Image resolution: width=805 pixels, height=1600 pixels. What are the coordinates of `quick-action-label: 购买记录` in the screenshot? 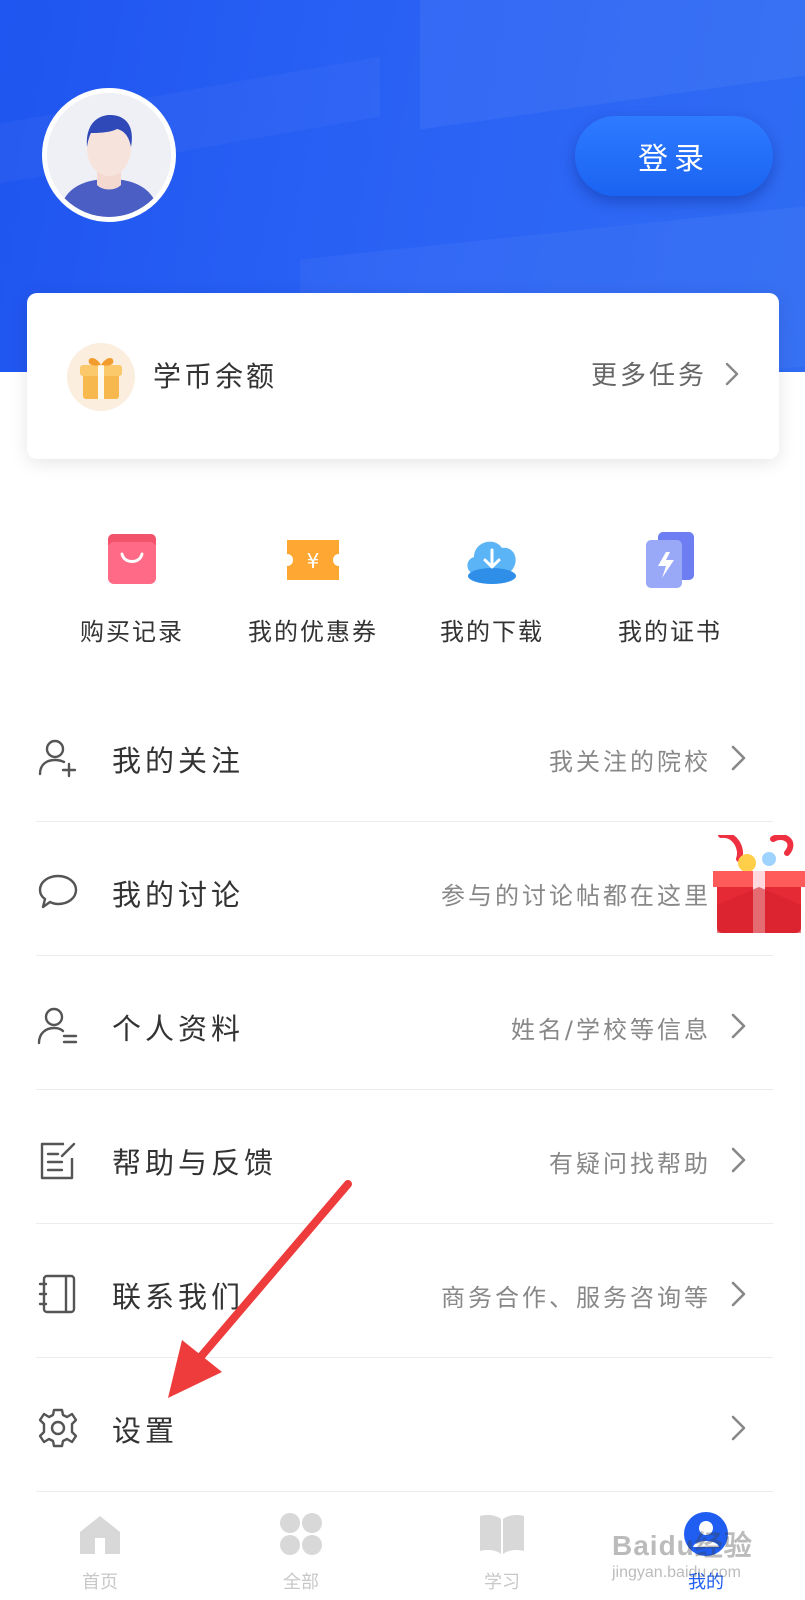 It's located at (132, 632).